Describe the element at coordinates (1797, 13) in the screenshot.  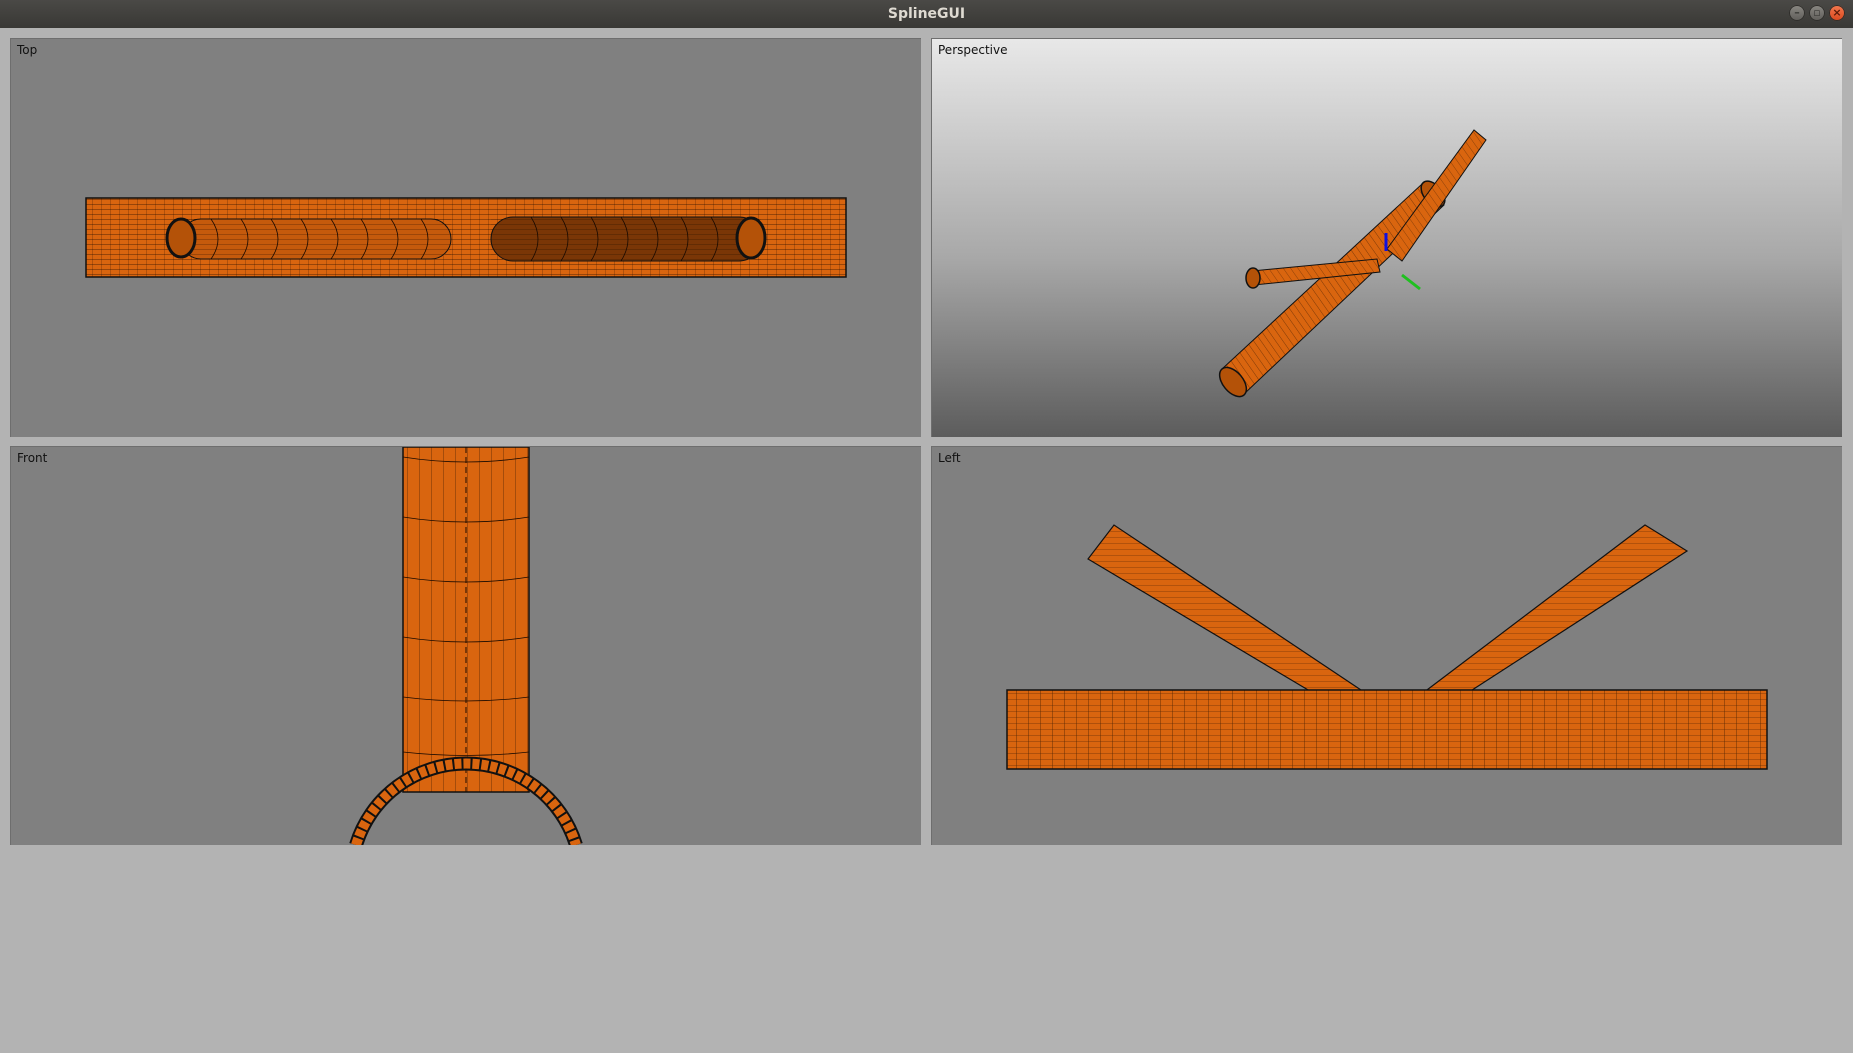
I see `minimize-icon: –` at that location.